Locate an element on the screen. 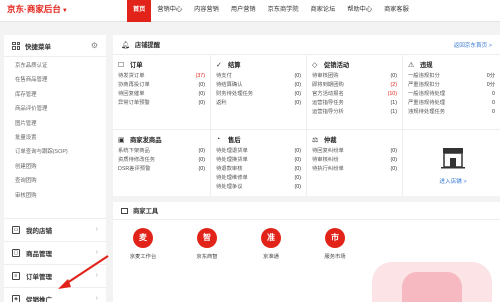 This screenshot has width=500, height=302. block-title: 商家发商品 is located at coordinates (146, 140).